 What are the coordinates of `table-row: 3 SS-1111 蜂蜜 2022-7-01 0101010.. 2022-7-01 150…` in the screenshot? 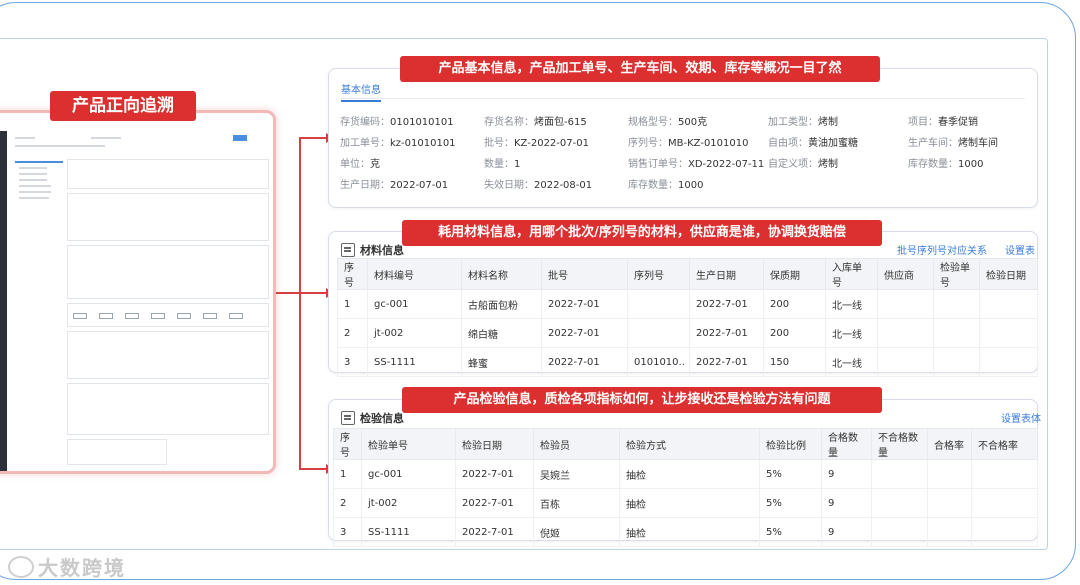 It's located at (687, 362).